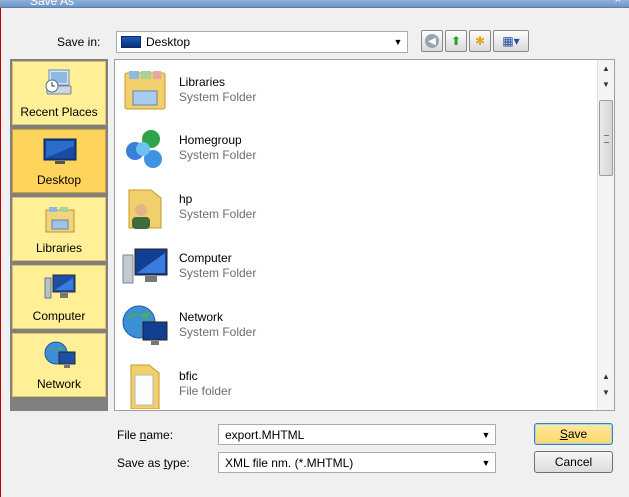 Image resolution: width=629 pixels, height=497 pixels. What do you see at coordinates (314, 4) in the screenshot?
I see `title-bar: Save As ×` at bounding box center [314, 4].